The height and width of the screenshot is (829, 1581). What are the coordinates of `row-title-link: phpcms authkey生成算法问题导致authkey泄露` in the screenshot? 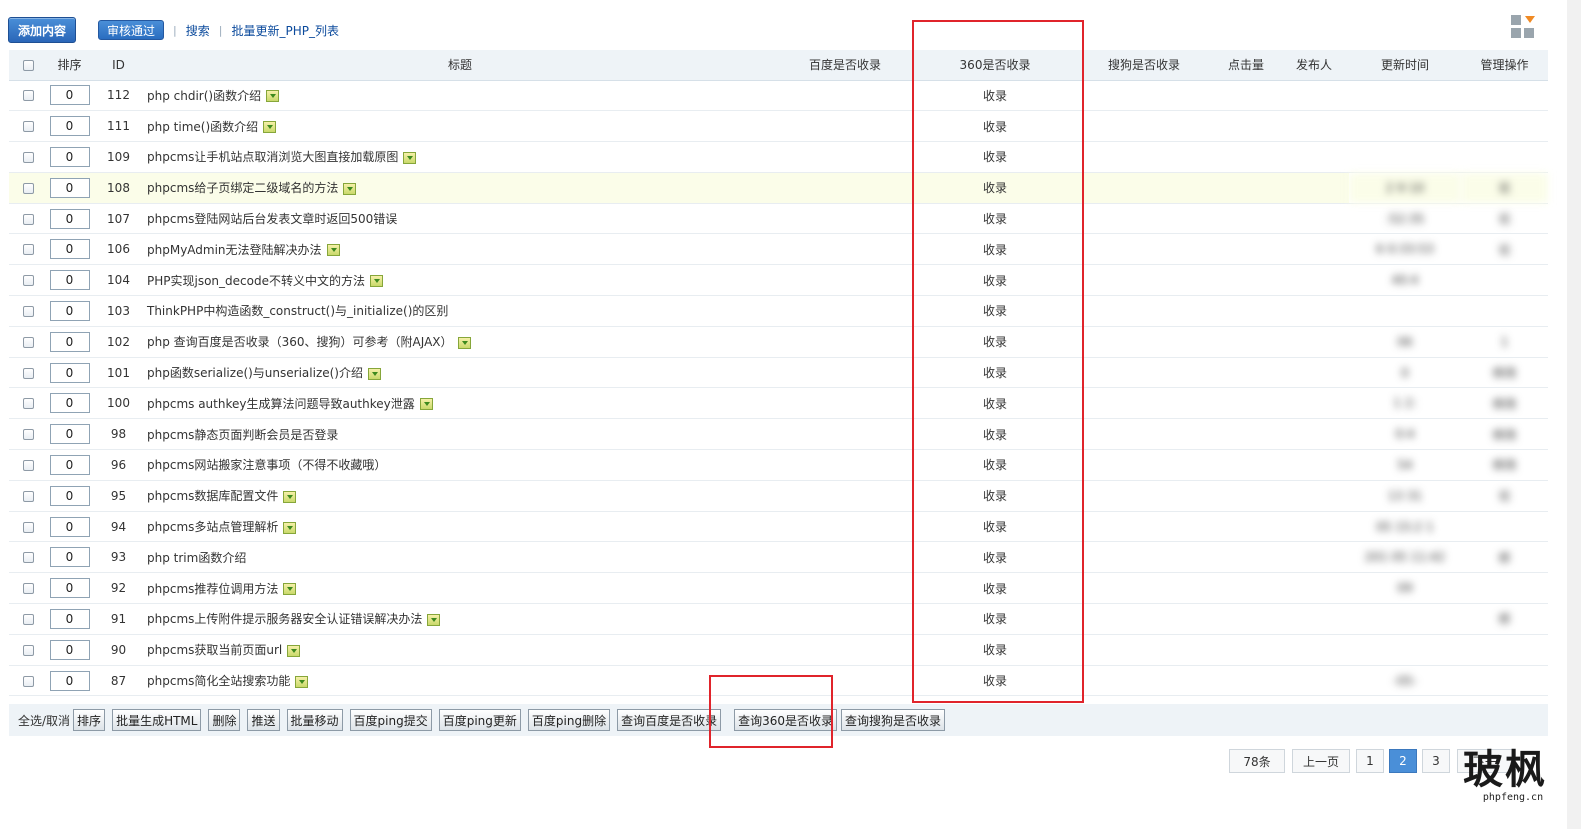 It's located at (281, 404).